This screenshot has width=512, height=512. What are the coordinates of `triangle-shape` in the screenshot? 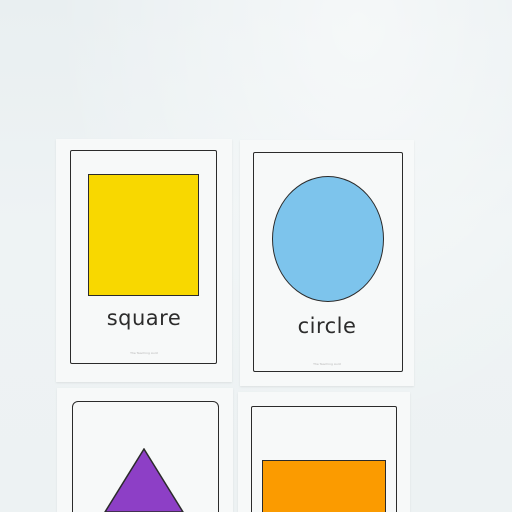 It's located at (144, 480).